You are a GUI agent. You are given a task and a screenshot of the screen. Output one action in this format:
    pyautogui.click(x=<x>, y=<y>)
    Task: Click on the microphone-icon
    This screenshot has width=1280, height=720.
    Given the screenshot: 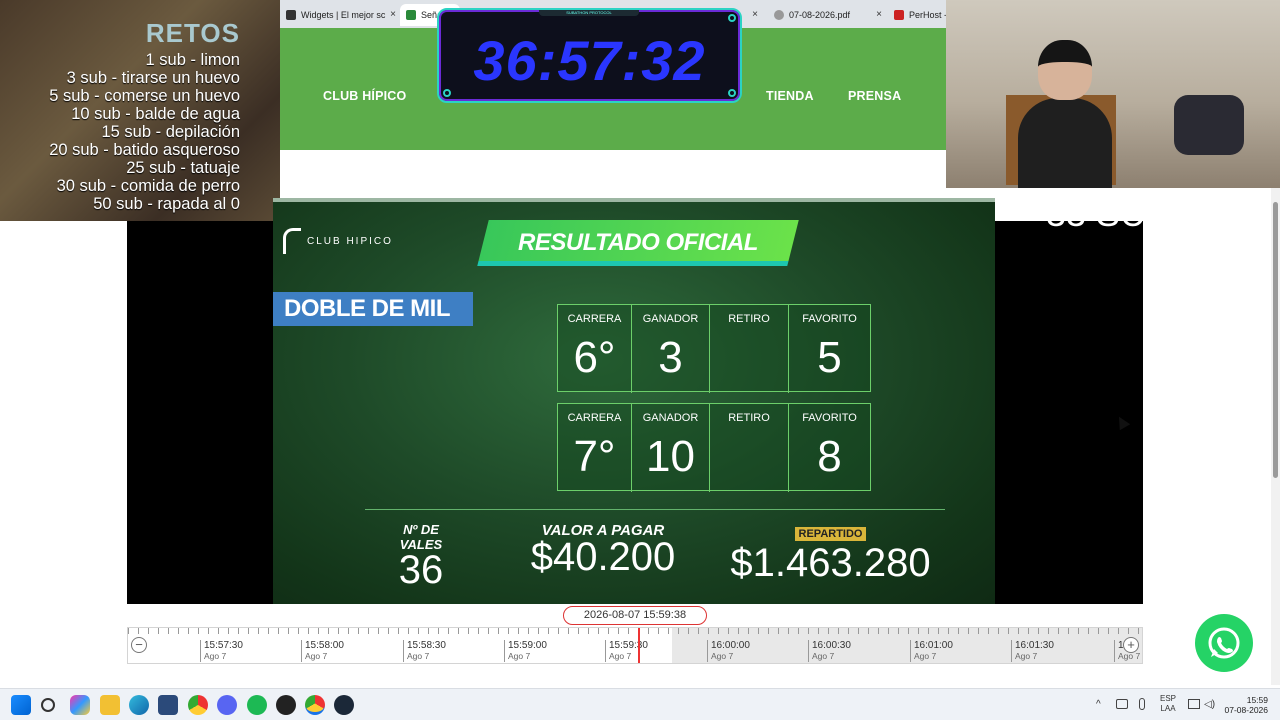 What is the action you would take?
    pyautogui.click(x=1142, y=704)
    